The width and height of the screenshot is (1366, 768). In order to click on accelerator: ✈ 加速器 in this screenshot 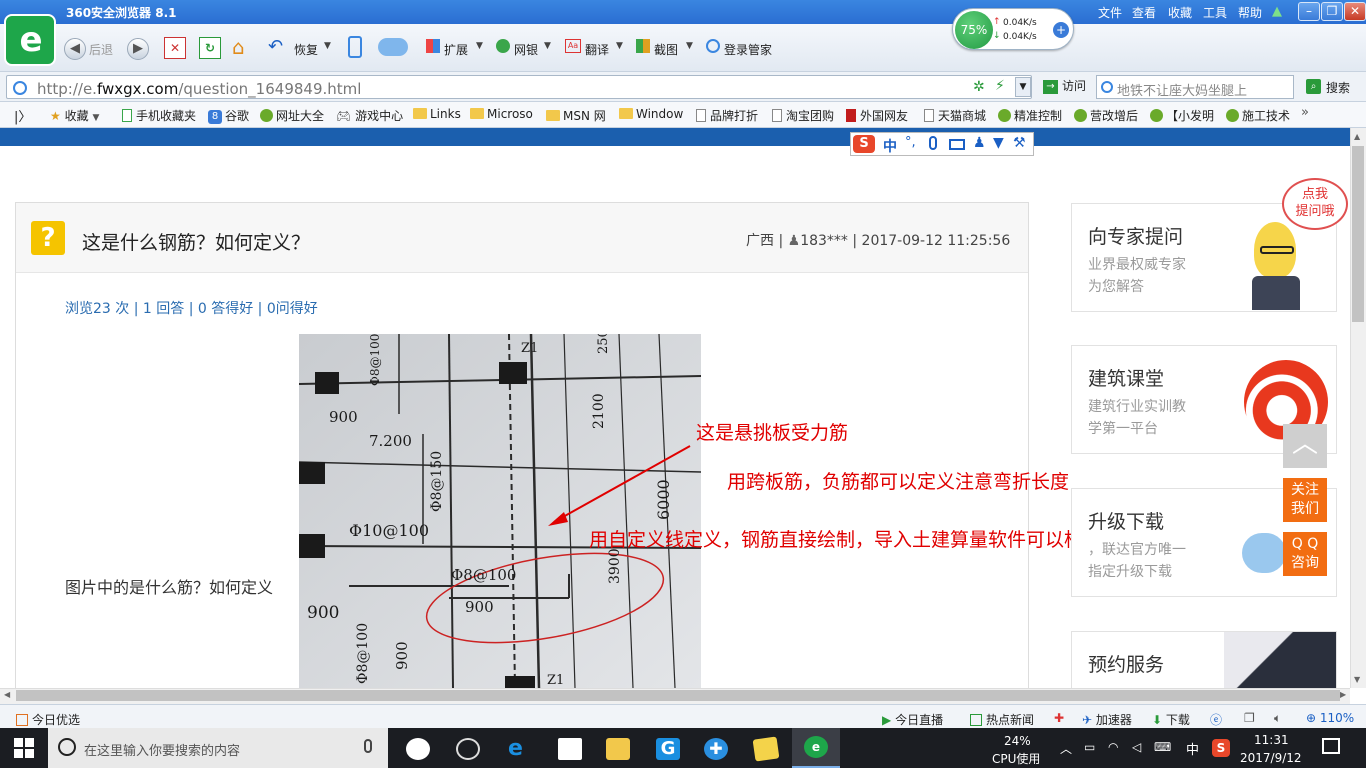, I will do `click(1107, 719)`.